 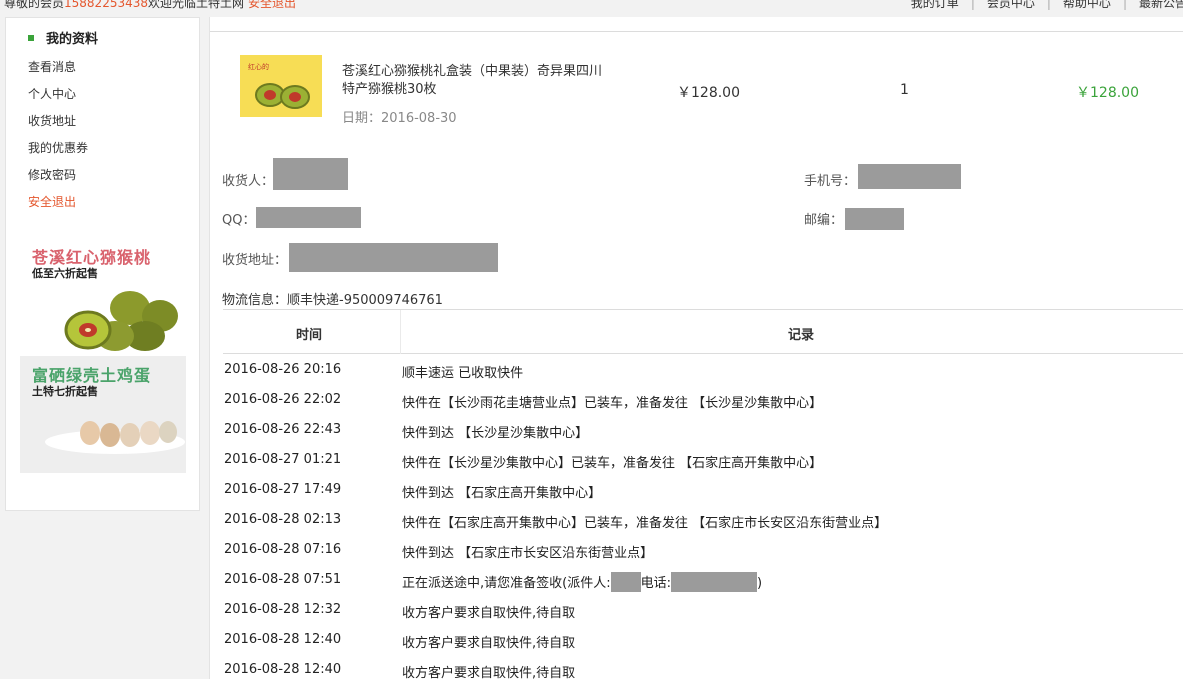 What do you see at coordinates (909, 176) in the screenshot?
I see `phone-redacted` at bounding box center [909, 176].